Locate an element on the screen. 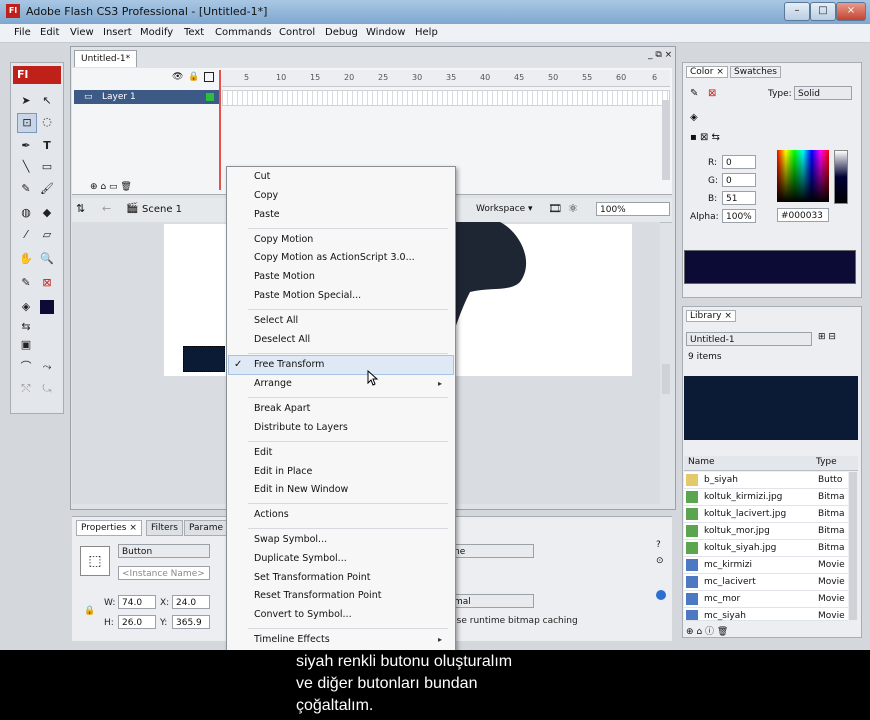  color-effect-select: ne is located at coordinates (492, 551).